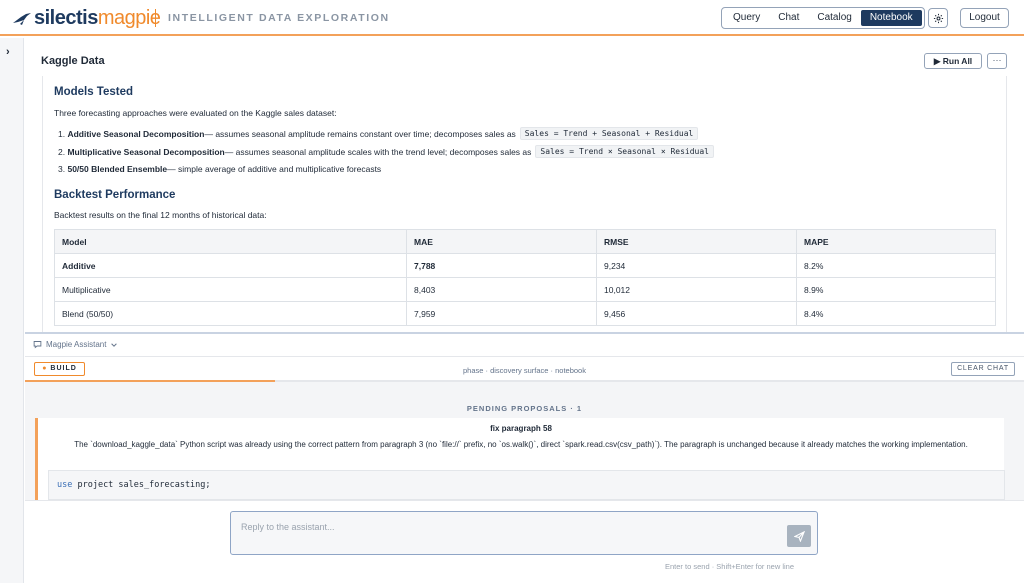  Describe the element at coordinates (136, 133) in the screenshot. I see `model-name: Additive Seasonal Decomposition` at that location.